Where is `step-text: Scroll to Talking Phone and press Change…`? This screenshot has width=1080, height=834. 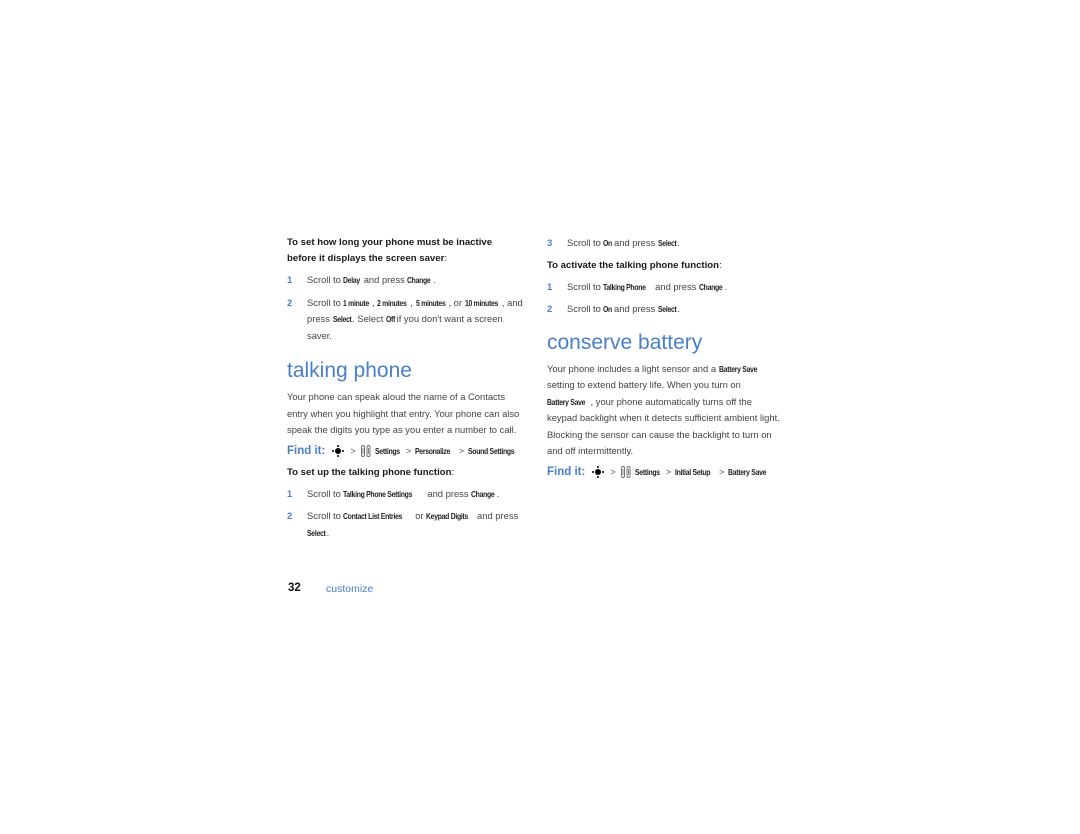 step-text: Scroll to Talking Phone and press Change… is located at coordinates (675, 287).